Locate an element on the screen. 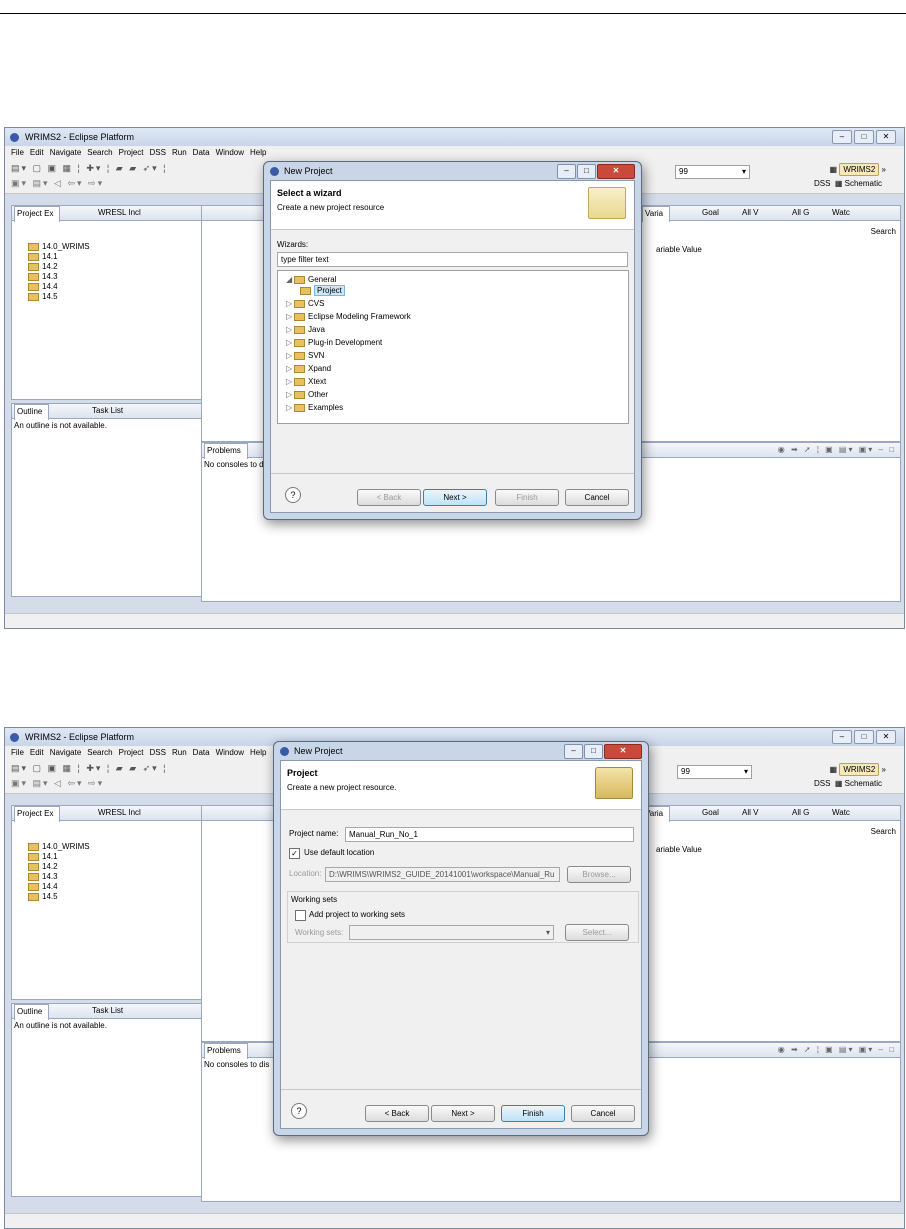  tab-goal: Goal is located at coordinates (710, 812).